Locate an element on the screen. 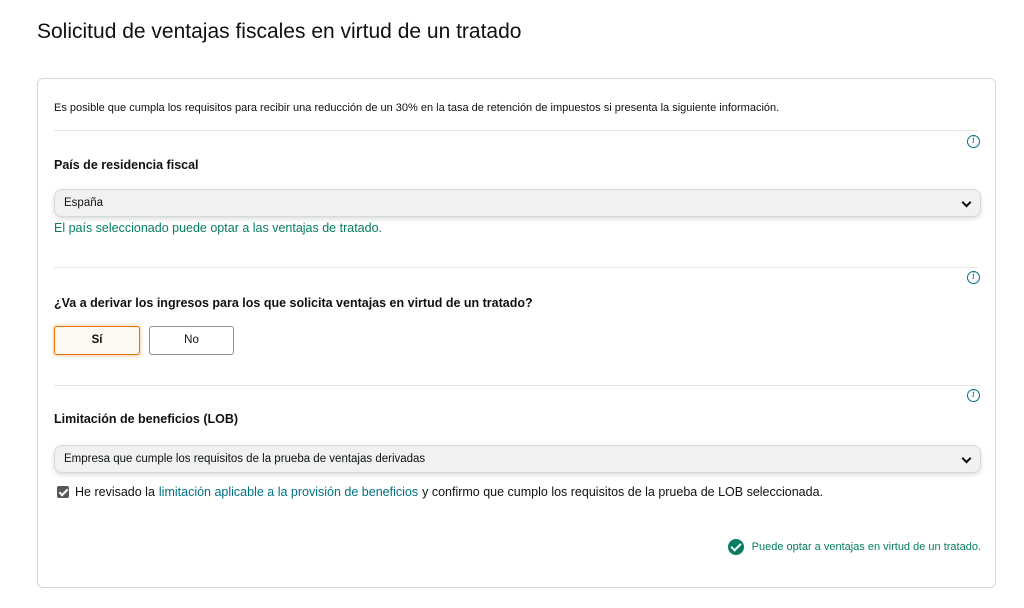 The height and width of the screenshot is (608, 1024). yes-button: Sí is located at coordinates (97, 340).